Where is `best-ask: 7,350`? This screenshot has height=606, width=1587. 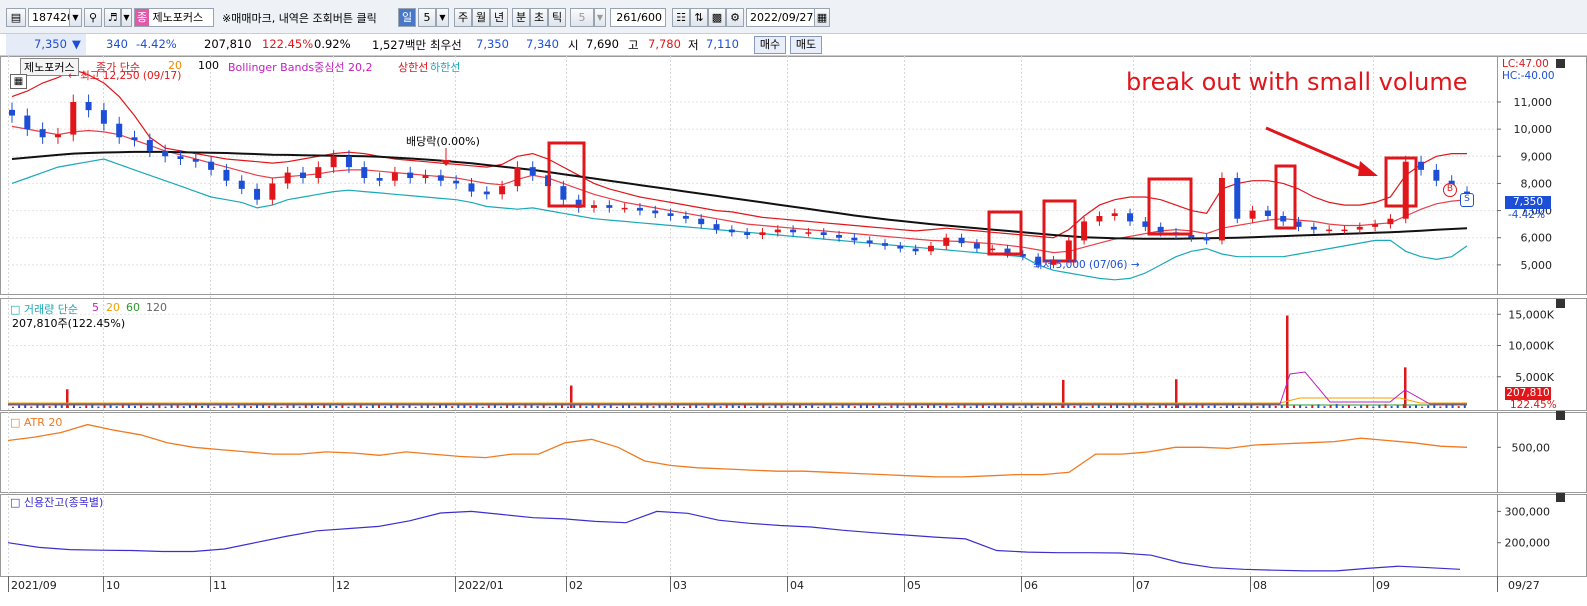
best-ask: 7,350 is located at coordinates (492, 44).